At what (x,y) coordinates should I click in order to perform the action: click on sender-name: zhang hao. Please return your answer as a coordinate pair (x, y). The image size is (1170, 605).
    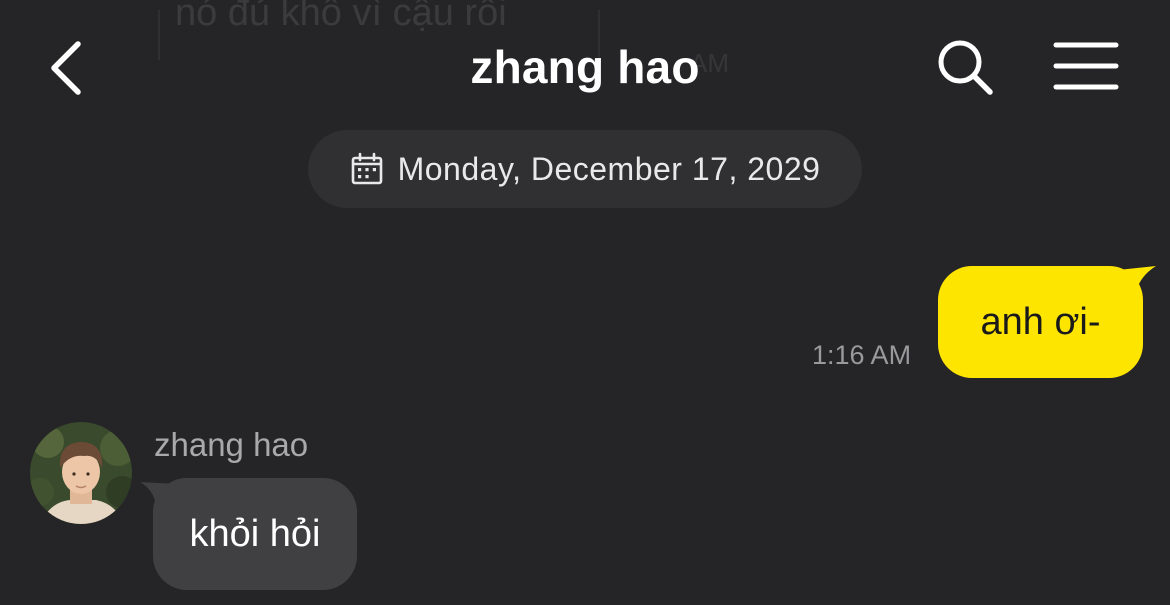
    Looking at the image, I should click on (231, 444).